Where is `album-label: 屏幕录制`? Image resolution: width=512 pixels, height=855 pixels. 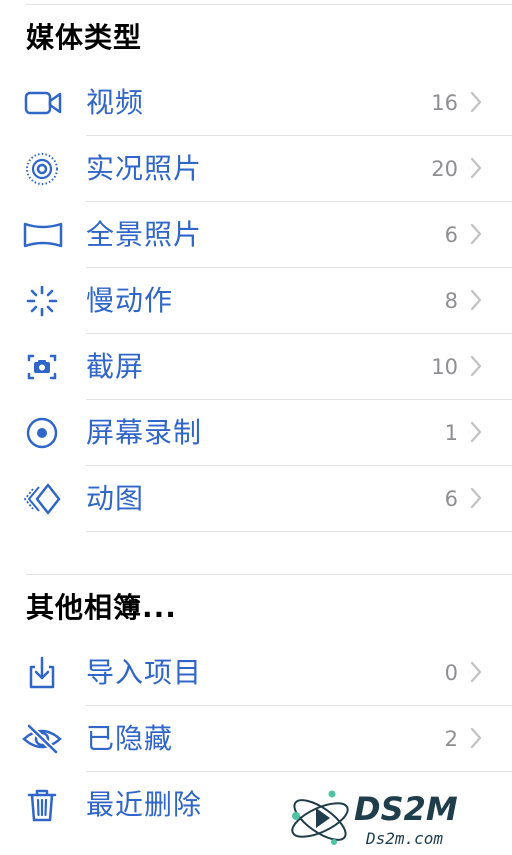
album-label: 屏幕录制 is located at coordinates (144, 432).